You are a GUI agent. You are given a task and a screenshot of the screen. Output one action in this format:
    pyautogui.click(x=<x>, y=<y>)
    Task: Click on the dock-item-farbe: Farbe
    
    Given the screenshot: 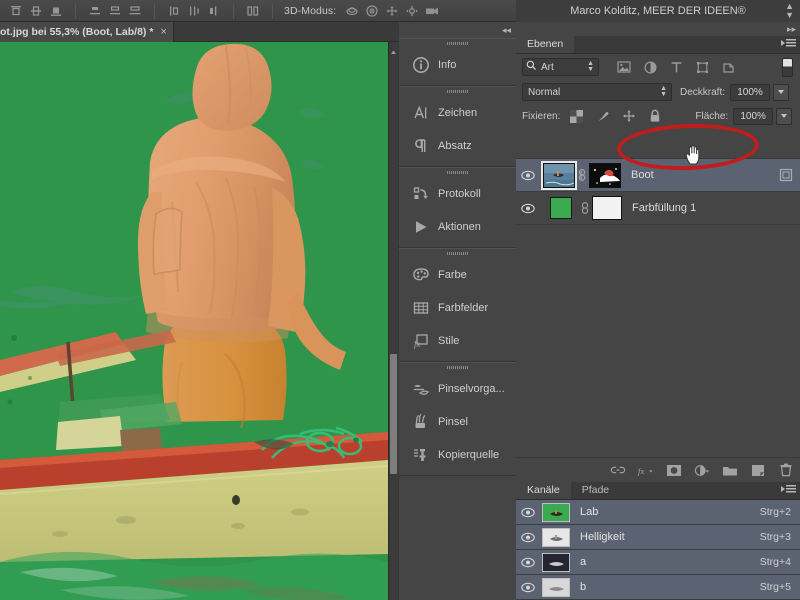 What is the action you would take?
    pyautogui.click(x=457, y=274)
    